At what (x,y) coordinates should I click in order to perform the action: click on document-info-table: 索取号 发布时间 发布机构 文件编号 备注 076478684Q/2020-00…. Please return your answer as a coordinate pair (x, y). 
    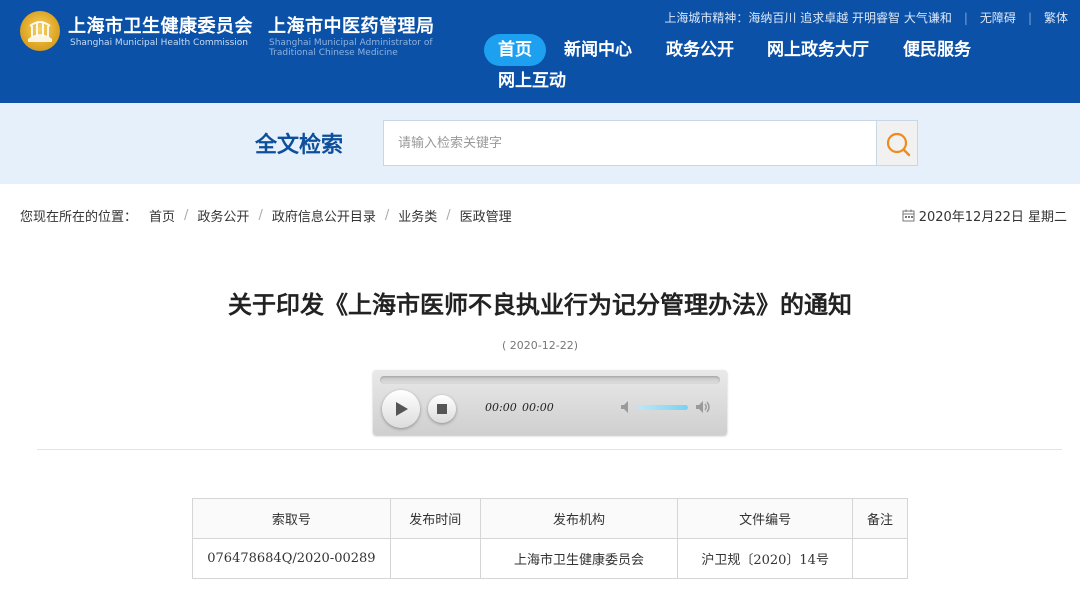
    Looking at the image, I should click on (550, 538).